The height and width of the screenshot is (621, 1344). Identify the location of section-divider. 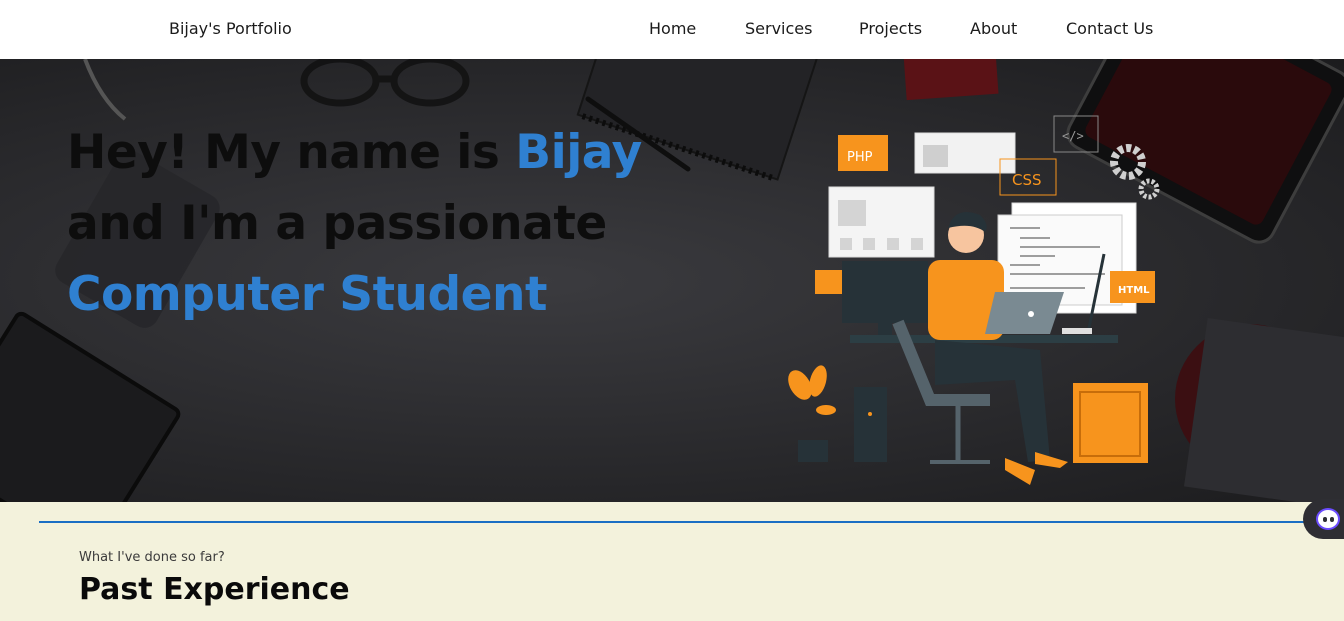
(691, 522).